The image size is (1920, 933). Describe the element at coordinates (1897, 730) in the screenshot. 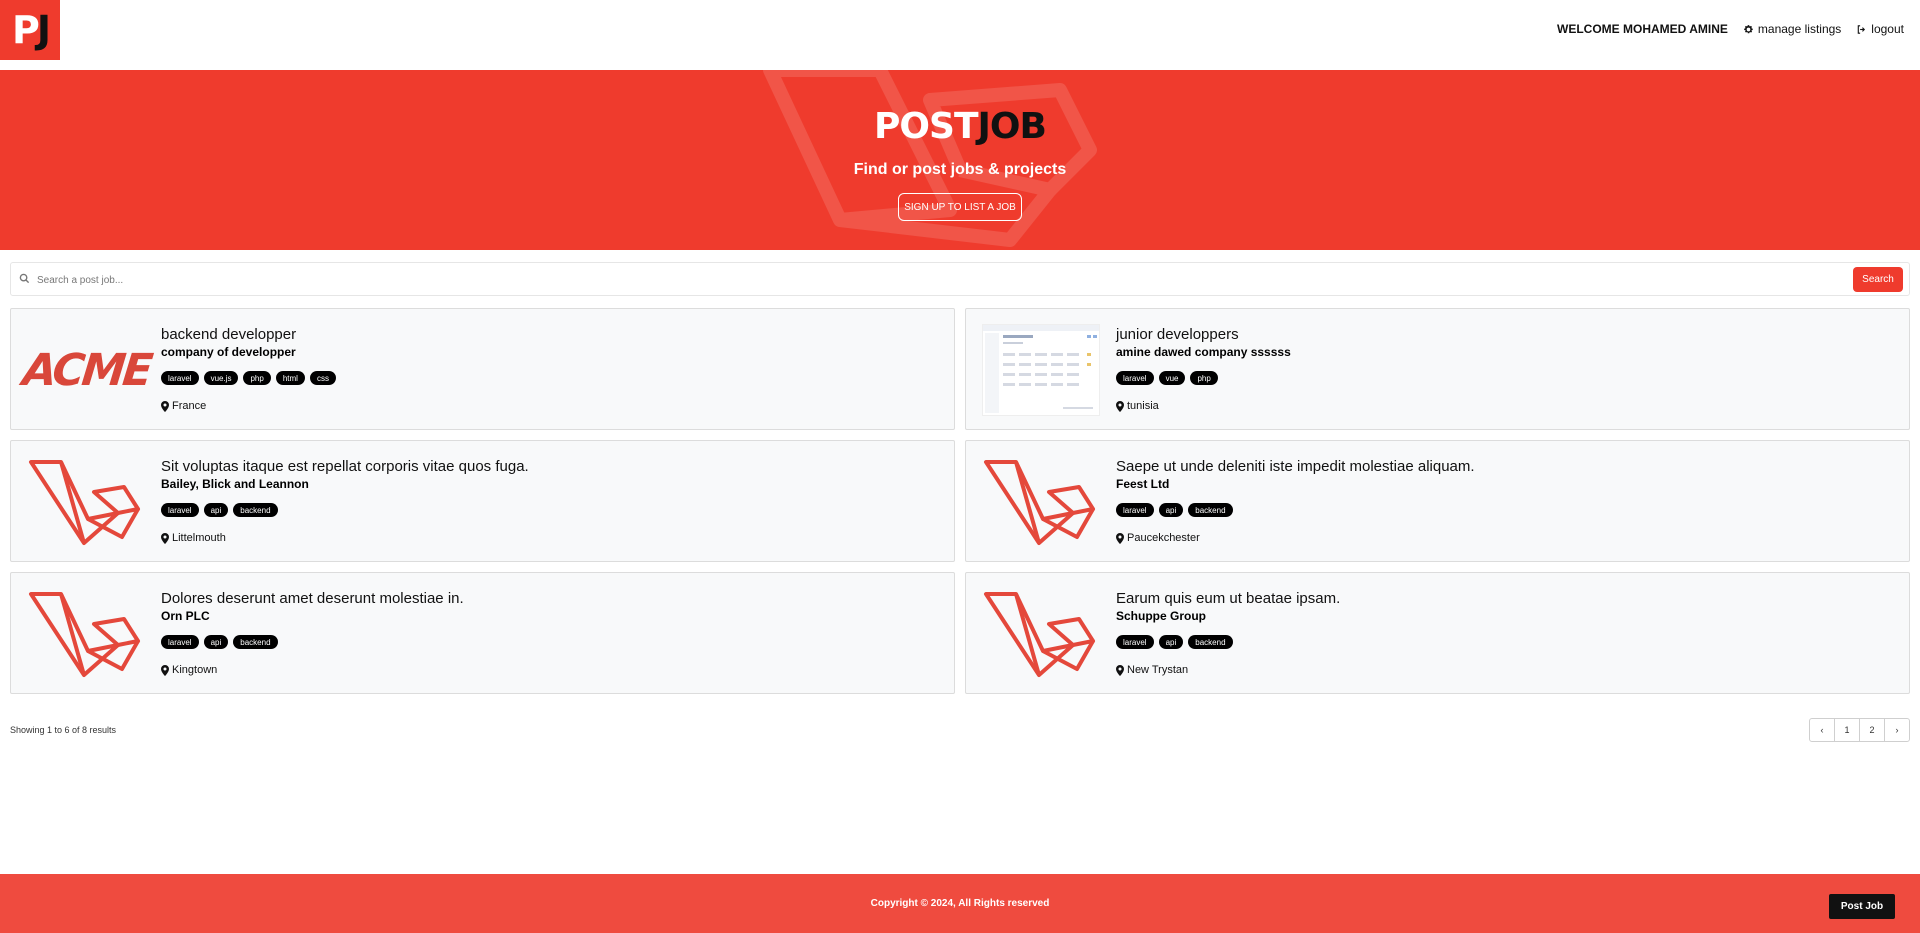

I see `next-page-button: ›` at that location.